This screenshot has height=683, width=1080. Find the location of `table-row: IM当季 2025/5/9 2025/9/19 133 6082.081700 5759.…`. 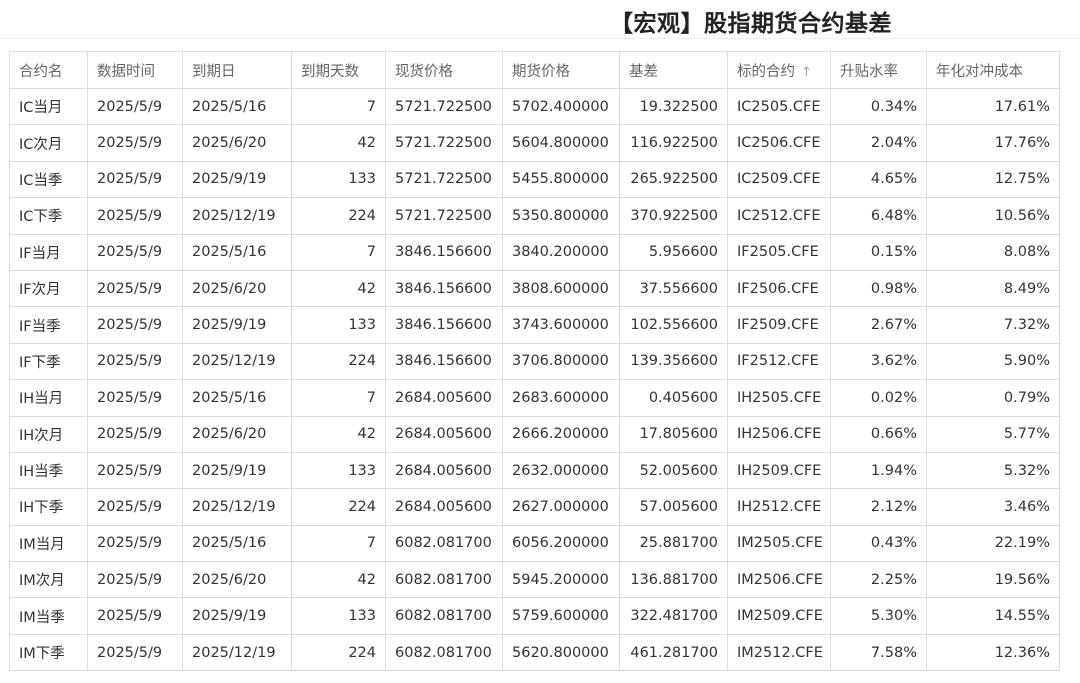

table-row: IM当季 2025/5/9 2025/9/19 133 6082.081700 5759.… is located at coordinates (534, 616).